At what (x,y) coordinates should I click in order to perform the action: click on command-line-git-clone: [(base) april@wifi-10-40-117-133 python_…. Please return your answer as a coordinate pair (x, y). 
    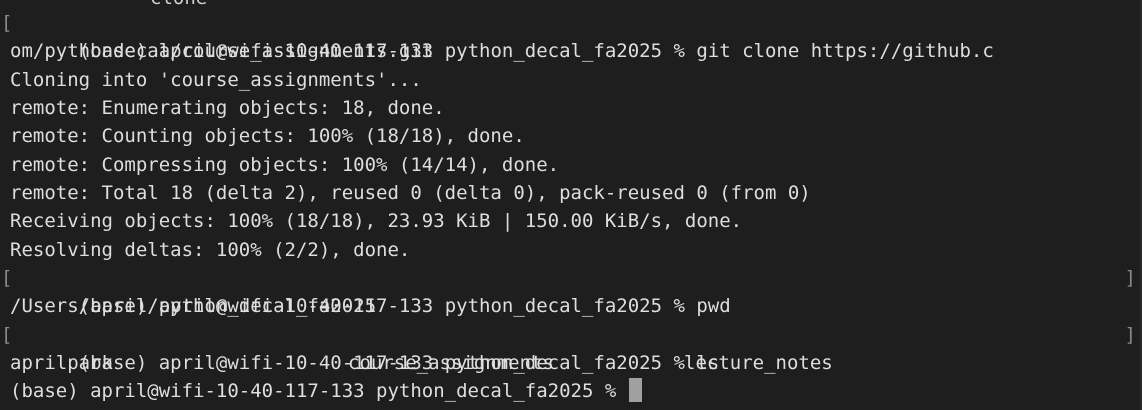
    Looking at the image, I should click on (566, 35).